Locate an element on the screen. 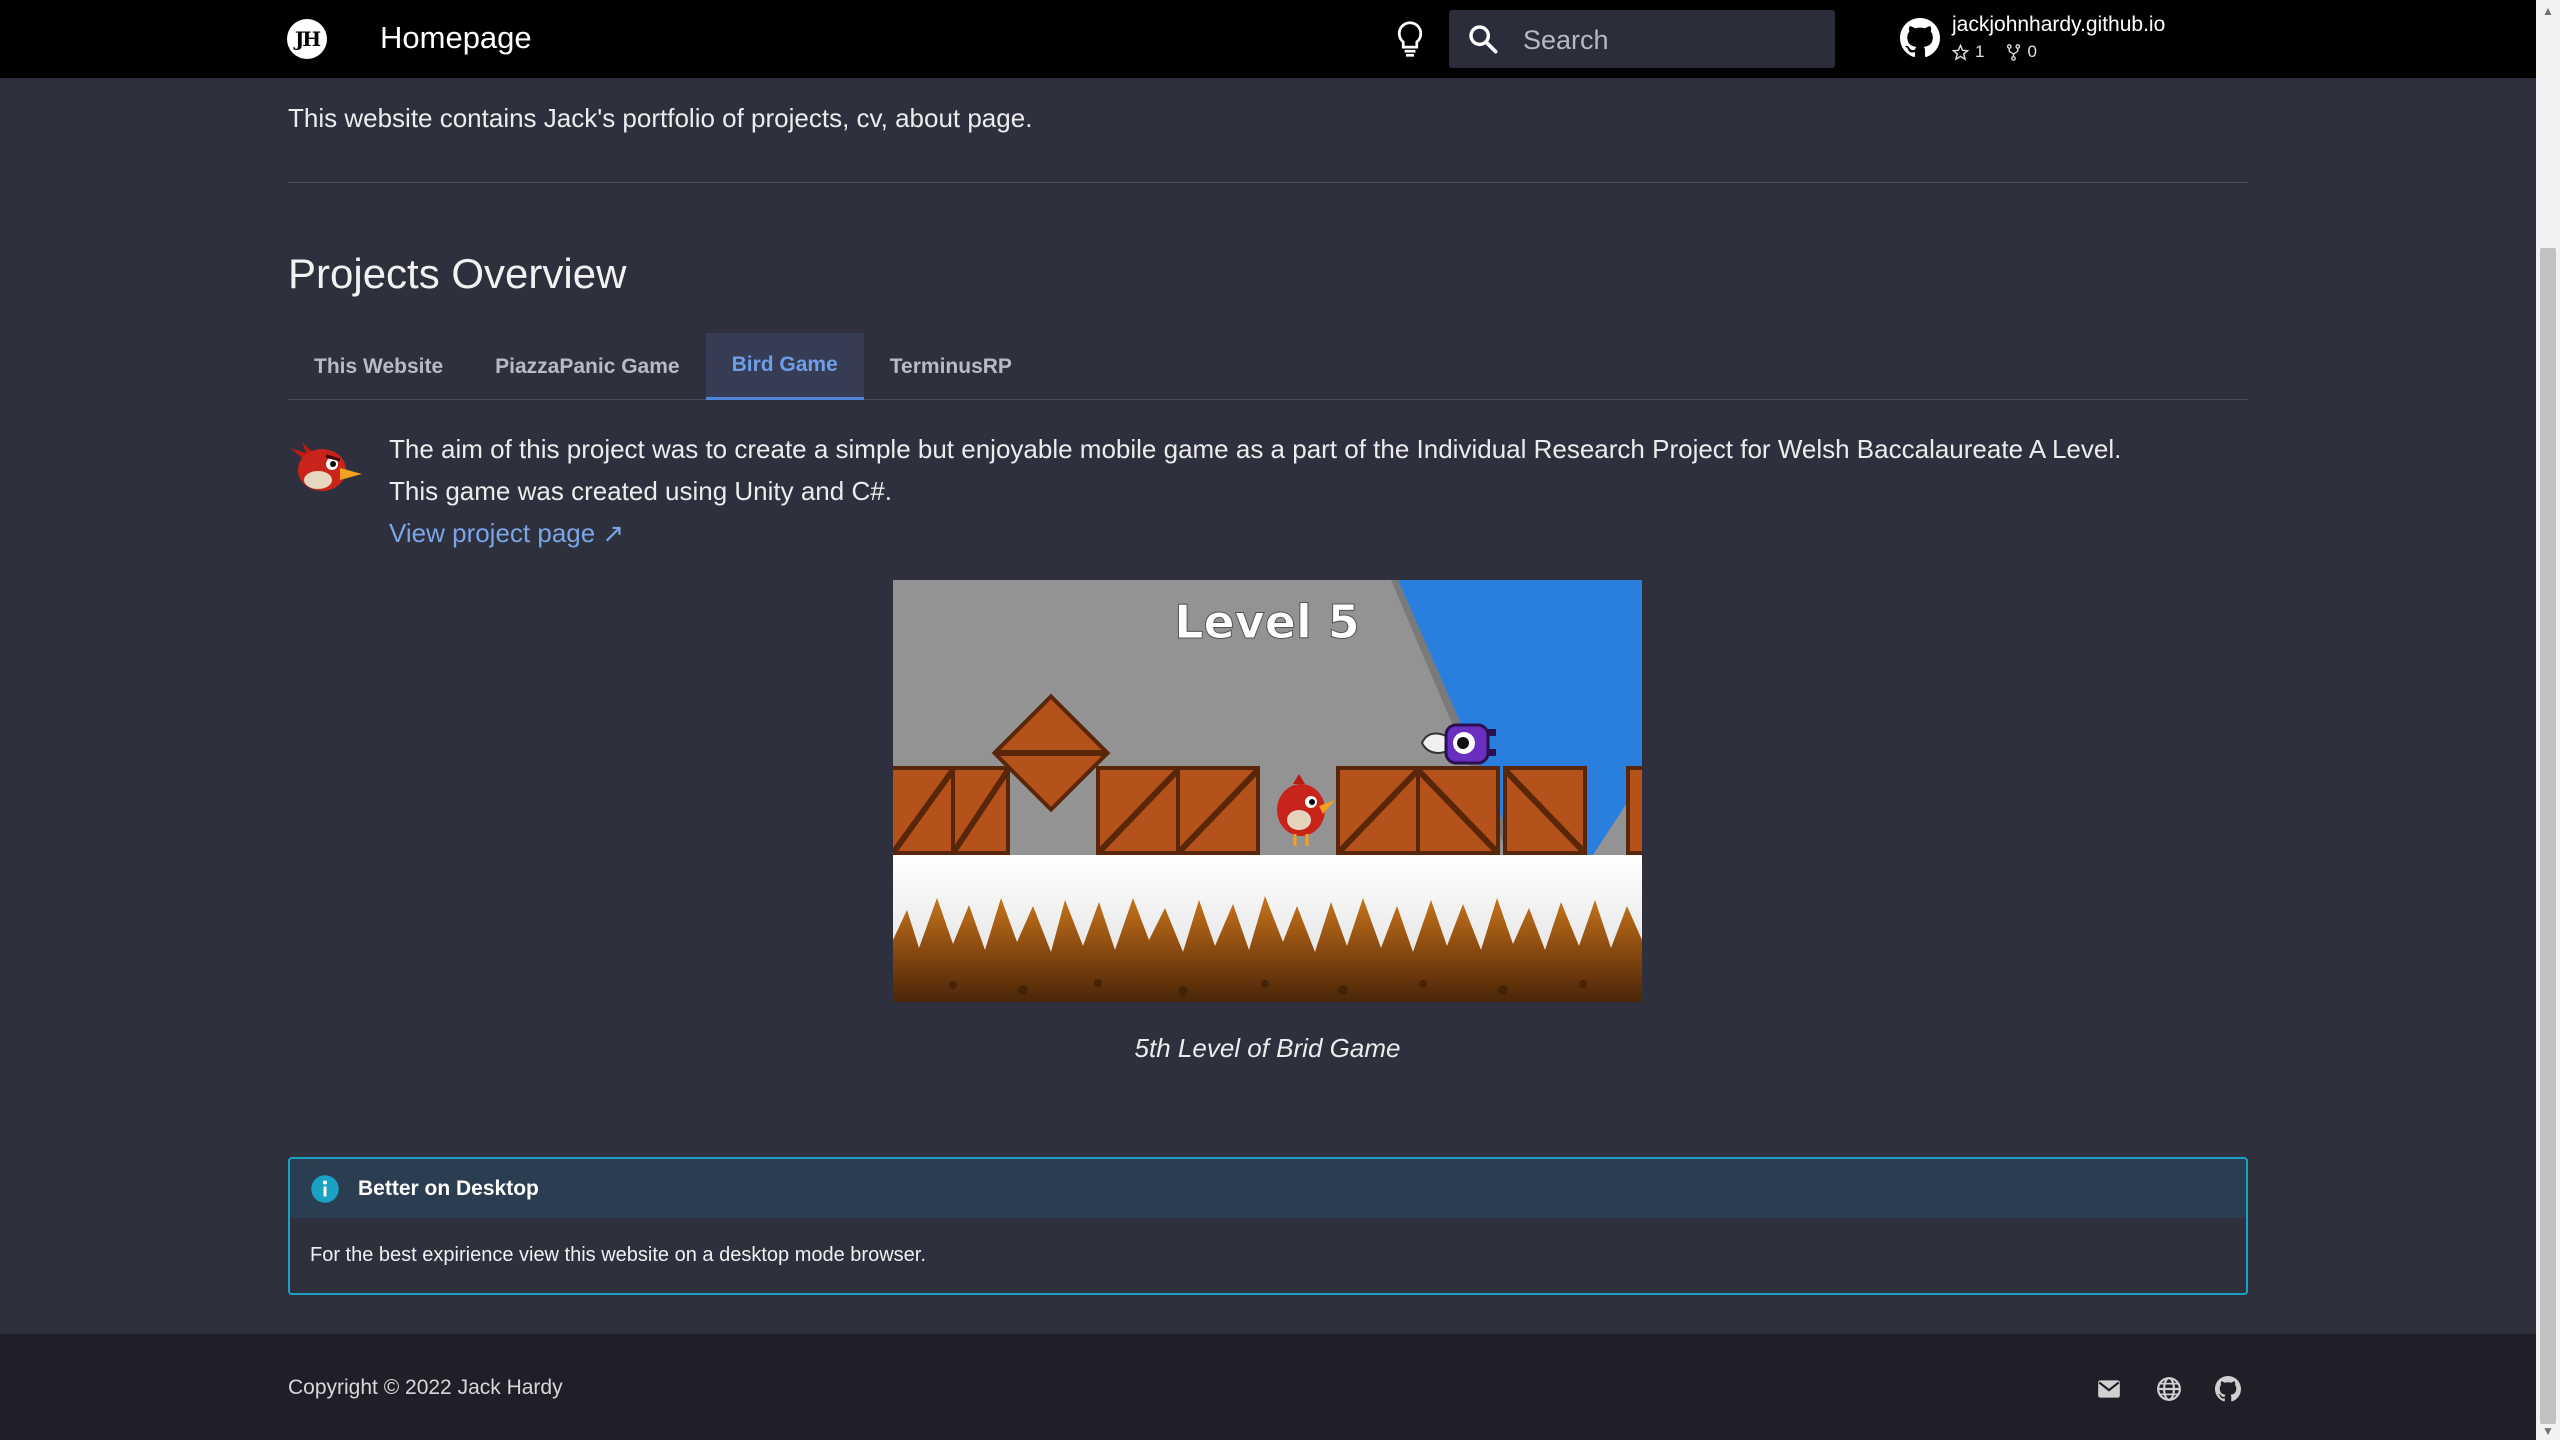 The height and width of the screenshot is (1440, 2560). repository-name: jackjohnhardy.github.io is located at coordinates (2058, 25).